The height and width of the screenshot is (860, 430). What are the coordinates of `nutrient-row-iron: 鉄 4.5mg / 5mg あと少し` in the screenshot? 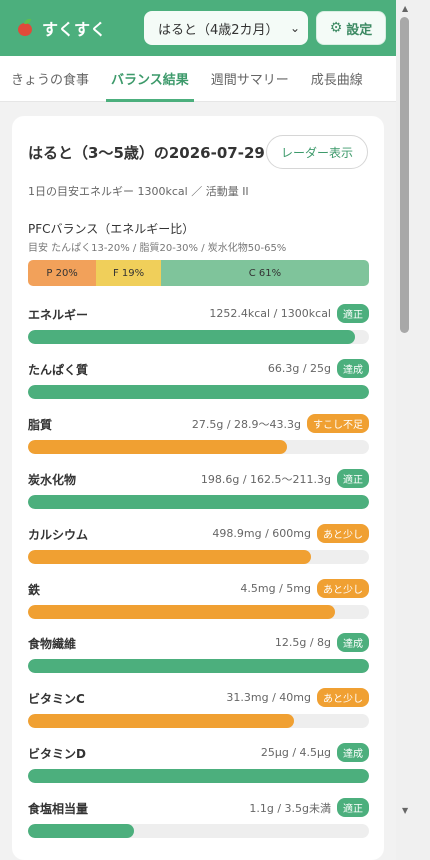 It's located at (198, 600).